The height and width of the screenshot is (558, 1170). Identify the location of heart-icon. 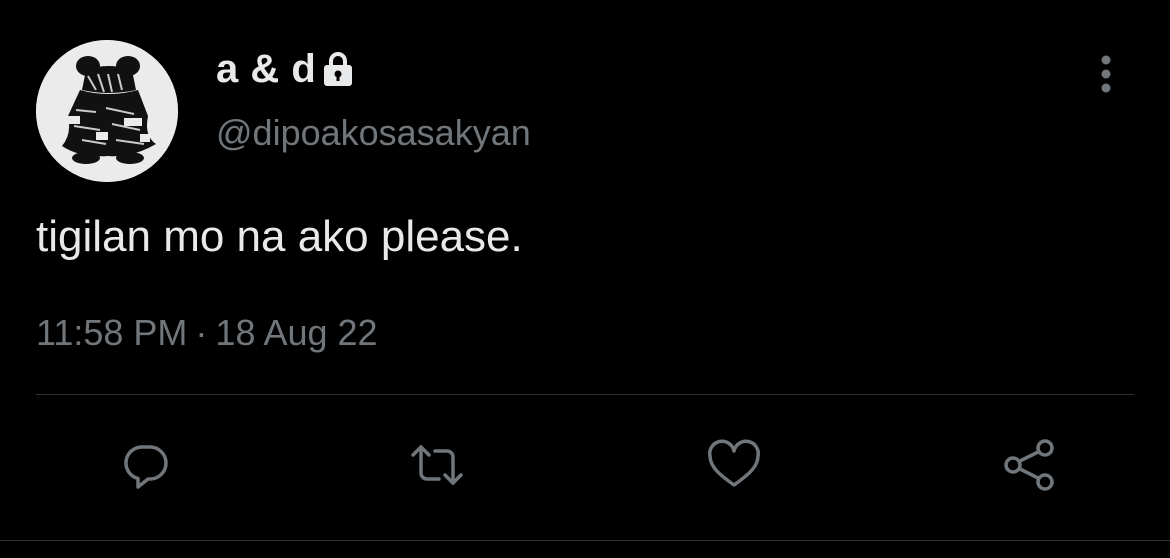
(734, 463).